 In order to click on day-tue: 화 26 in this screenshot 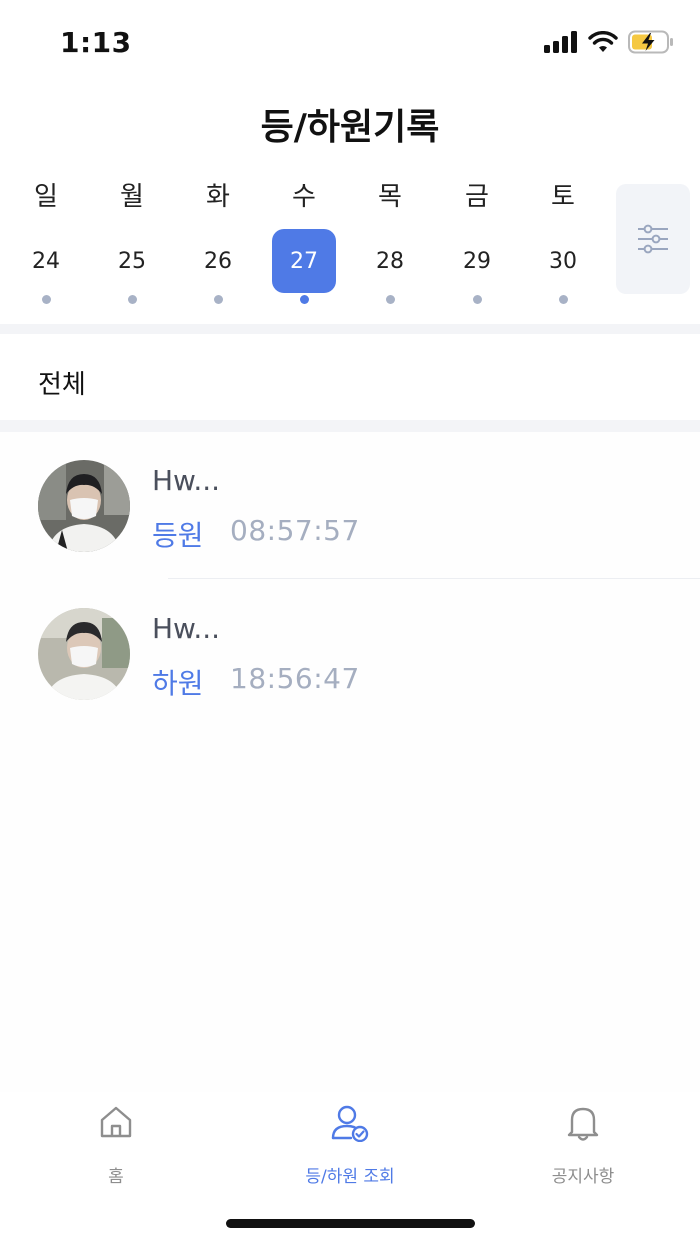, I will do `click(218, 242)`.